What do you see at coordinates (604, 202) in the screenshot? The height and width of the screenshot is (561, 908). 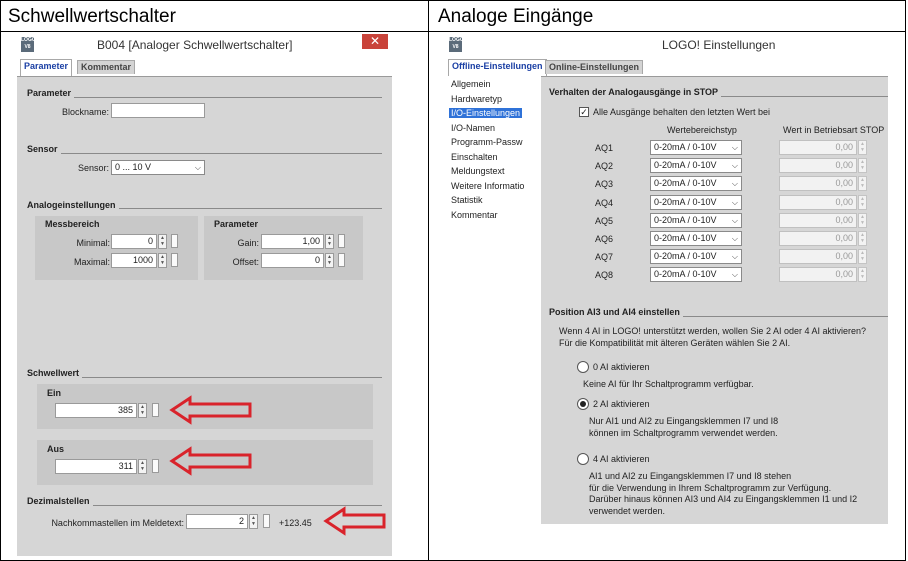 I see `output-name: AQ4` at bounding box center [604, 202].